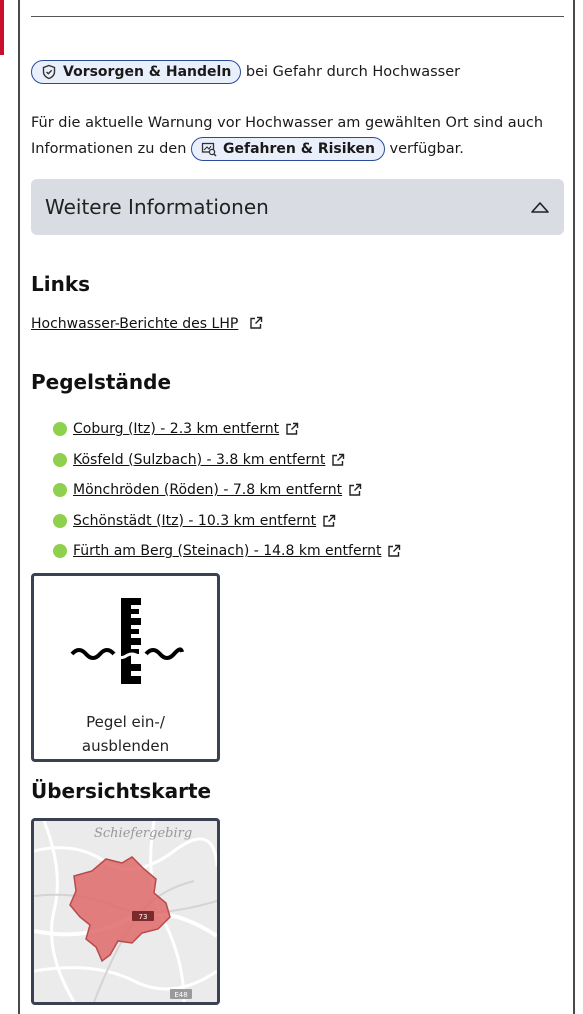  I want to click on pegelstaende-heading: Pegelstände, so click(101, 382).